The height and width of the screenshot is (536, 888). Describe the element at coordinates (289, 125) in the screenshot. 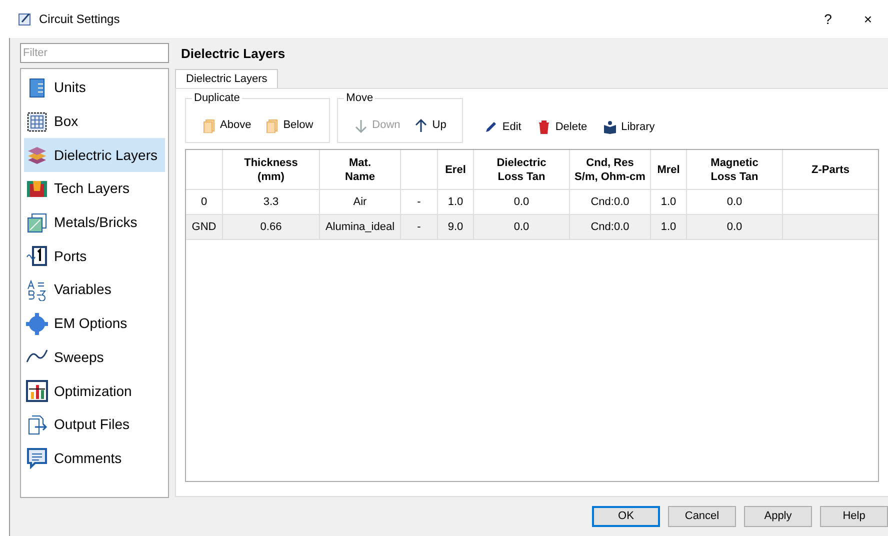

I see `toolbar-button: Below` at that location.